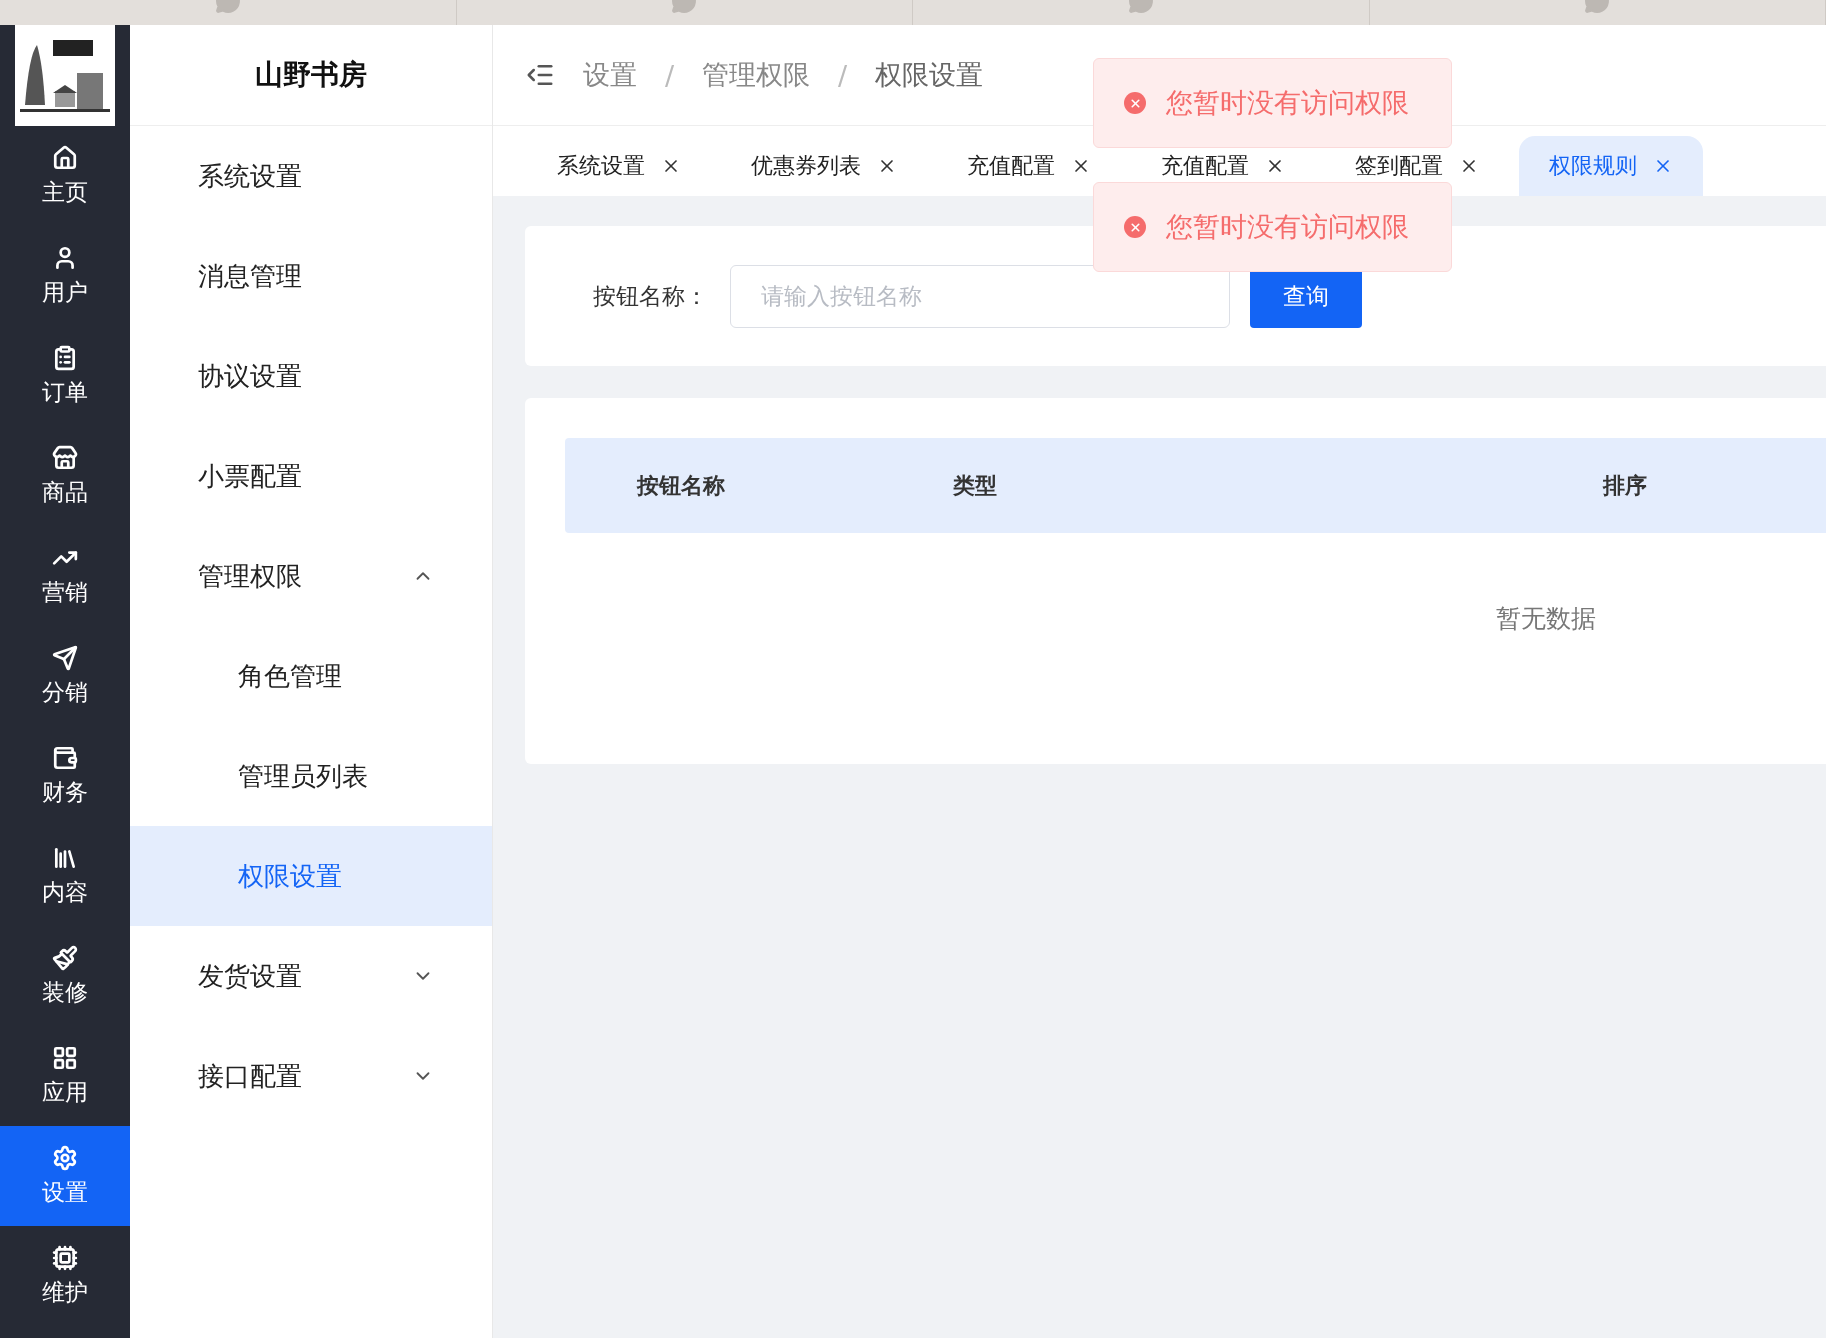  Describe the element at coordinates (975, 485) in the screenshot. I see `column-header: 类型` at that location.